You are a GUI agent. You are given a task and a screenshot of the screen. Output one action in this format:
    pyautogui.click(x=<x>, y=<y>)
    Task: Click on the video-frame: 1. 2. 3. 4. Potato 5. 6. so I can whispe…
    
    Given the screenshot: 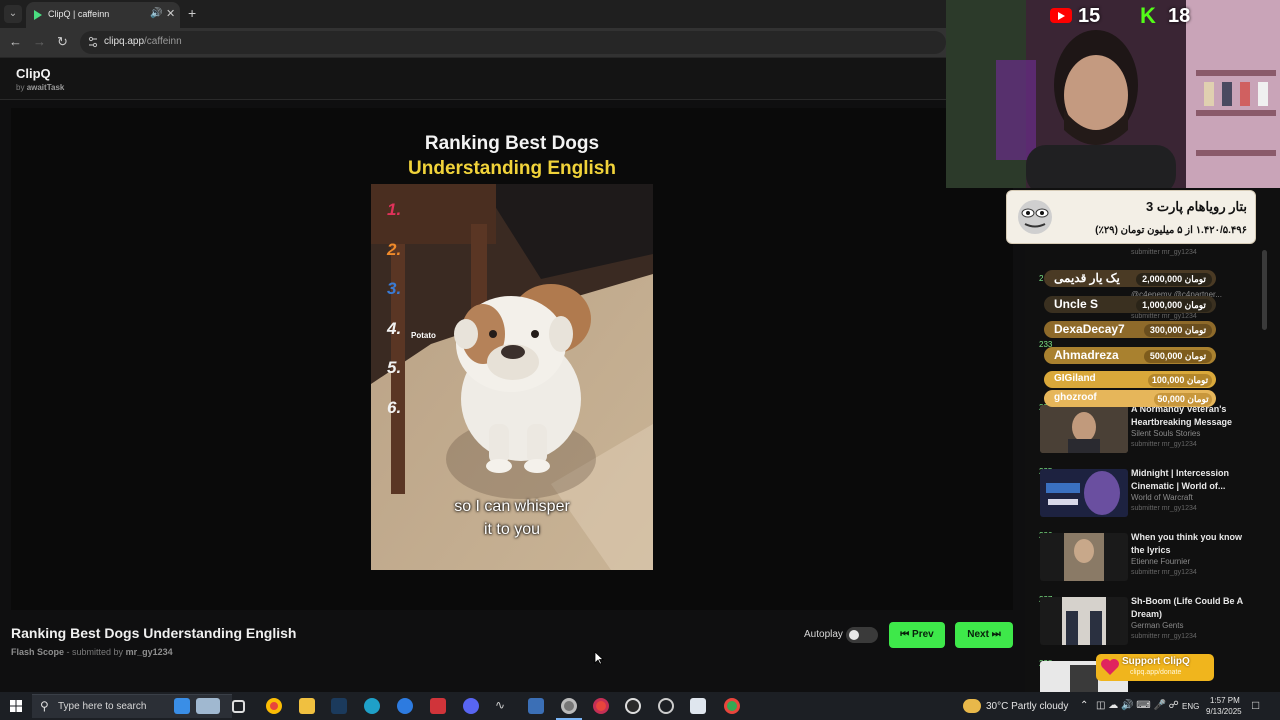 What is the action you would take?
    pyautogui.click(x=512, y=377)
    